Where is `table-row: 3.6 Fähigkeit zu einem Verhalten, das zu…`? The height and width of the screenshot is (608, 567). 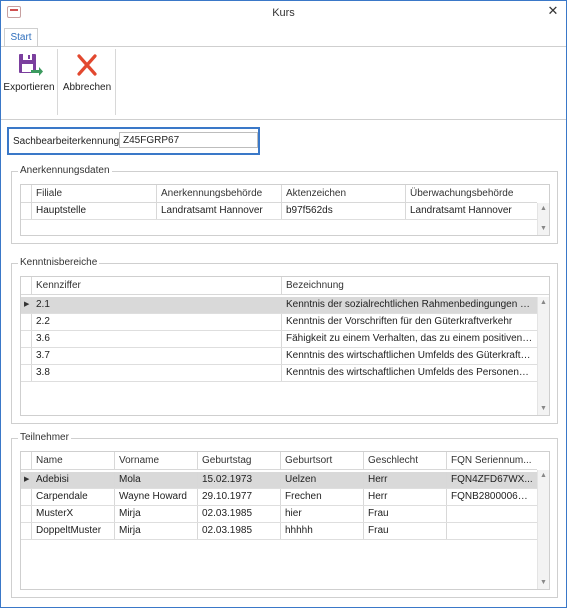 table-row: 3.6 Fähigkeit zu einem Verhalten, das zu… is located at coordinates (279, 339).